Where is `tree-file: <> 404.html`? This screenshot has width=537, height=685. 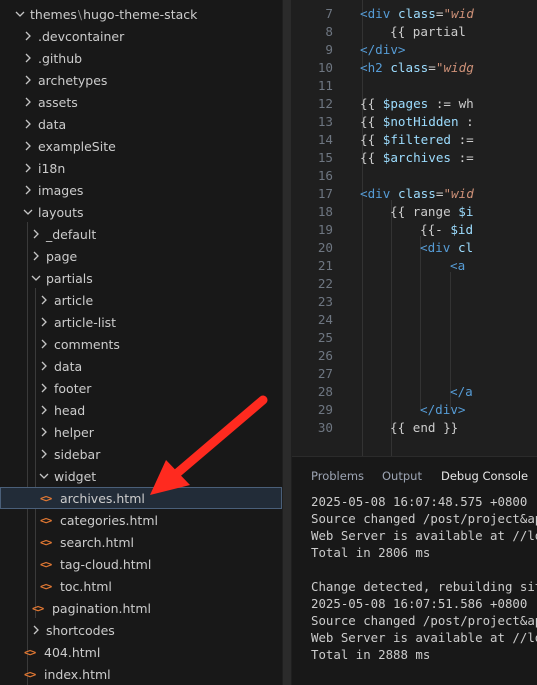 tree-file: <> 404.html is located at coordinates (141, 652).